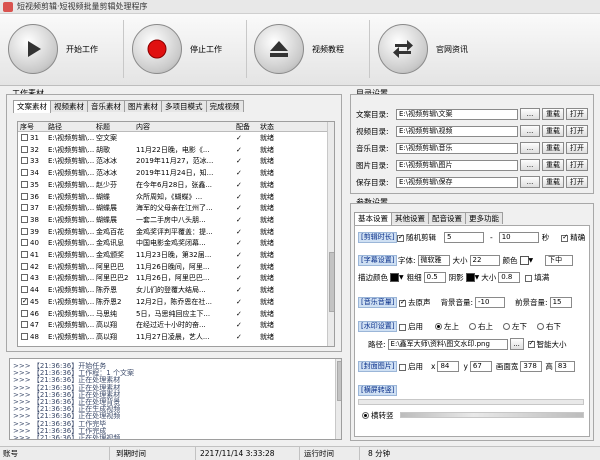 The width and height of the screenshot is (600, 460). What do you see at coordinates (177, 49) in the screenshot?
I see `stop-work-button: 停止工作` at bounding box center [177, 49].